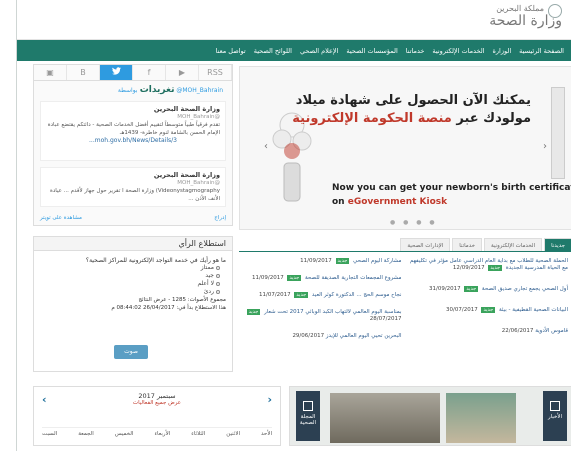 The image size is (571, 451). I want to click on tab-latest: جديدنا, so click(557, 244).